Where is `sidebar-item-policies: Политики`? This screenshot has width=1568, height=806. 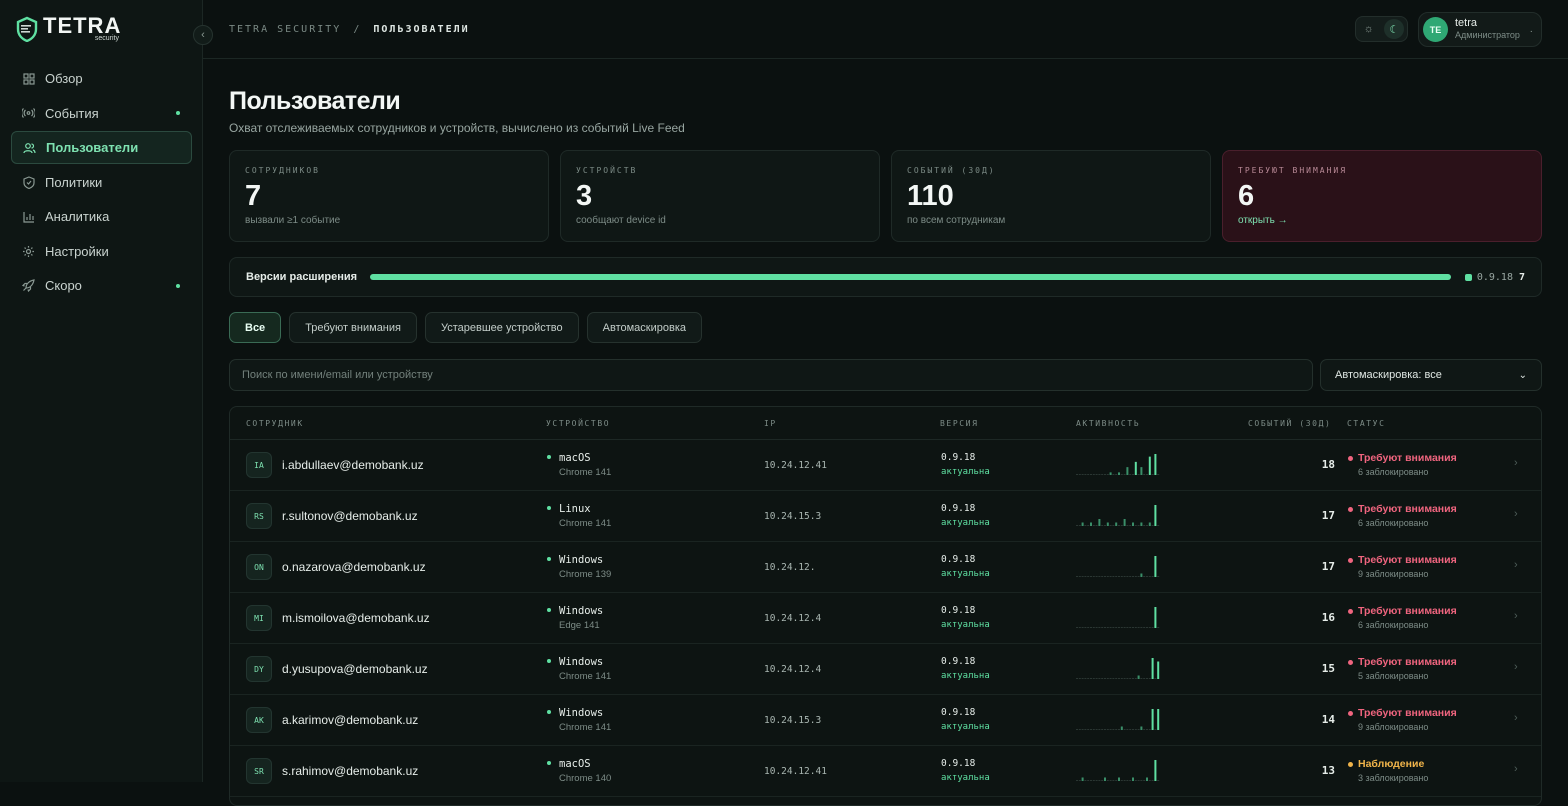 sidebar-item-policies: Политики is located at coordinates (101, 182).